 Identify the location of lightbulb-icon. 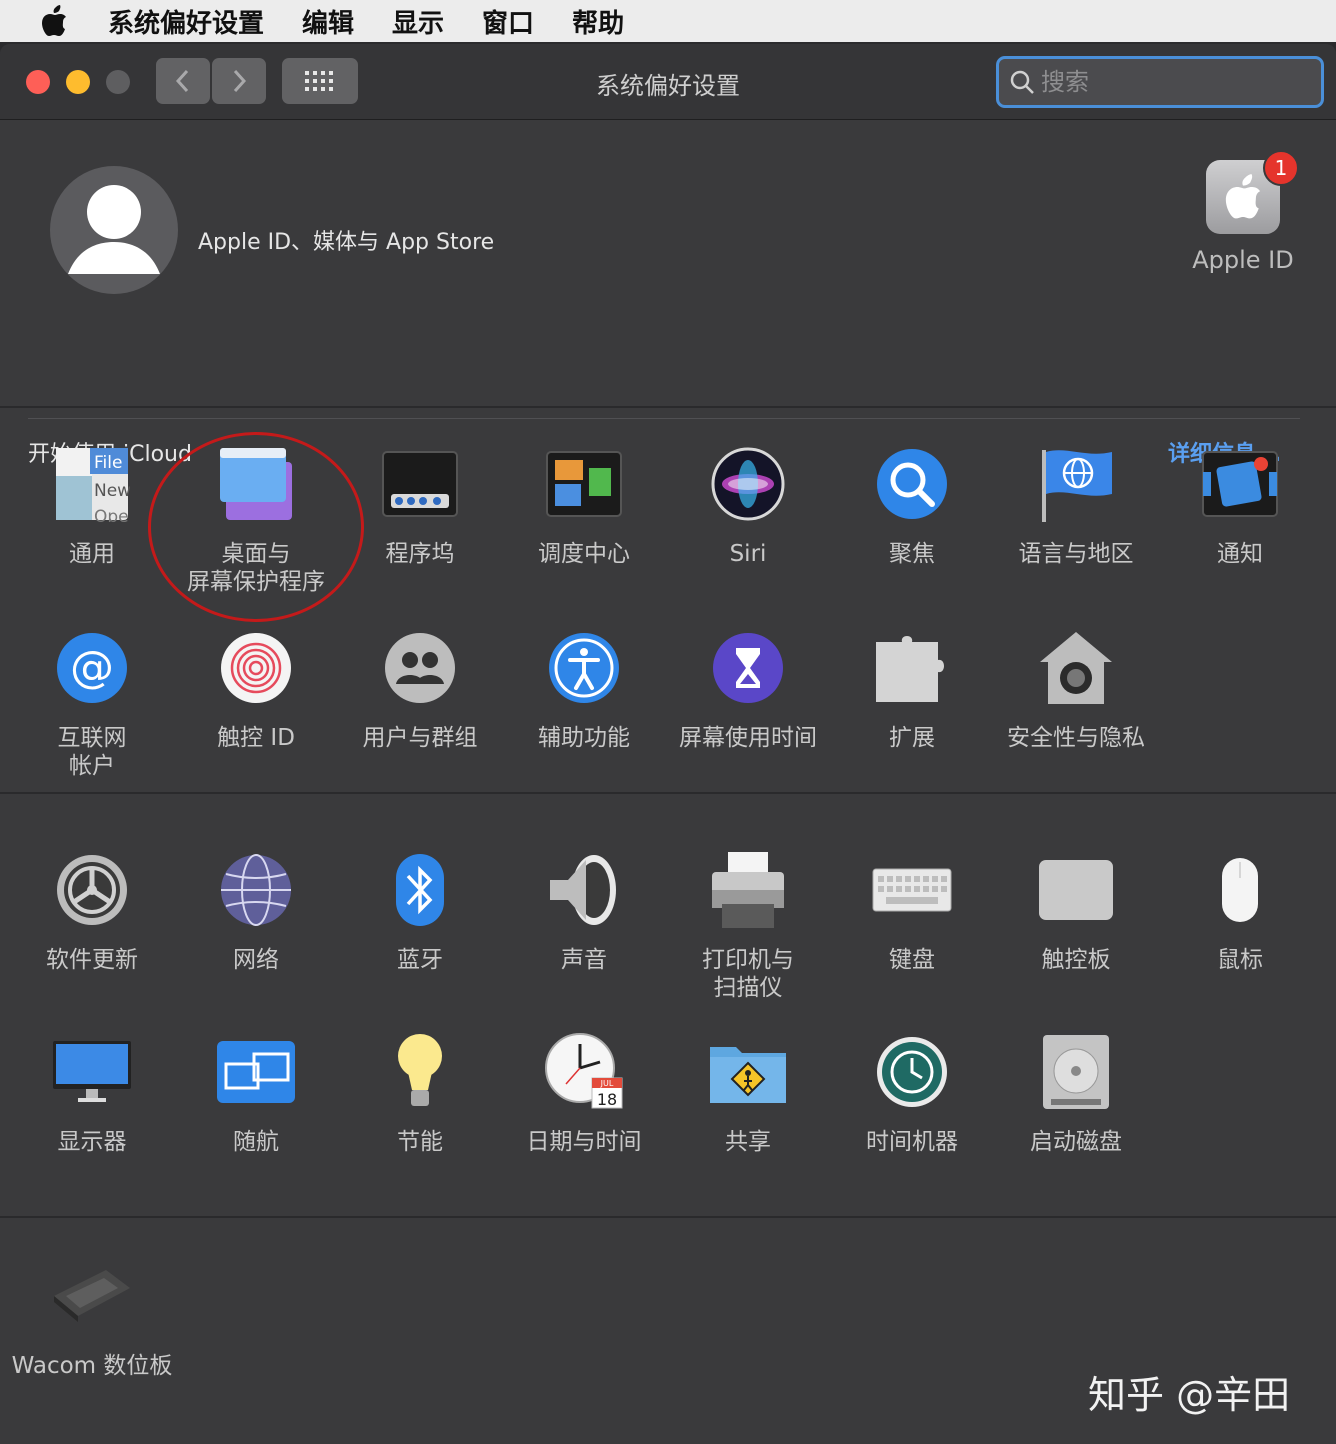
(420, 1072).